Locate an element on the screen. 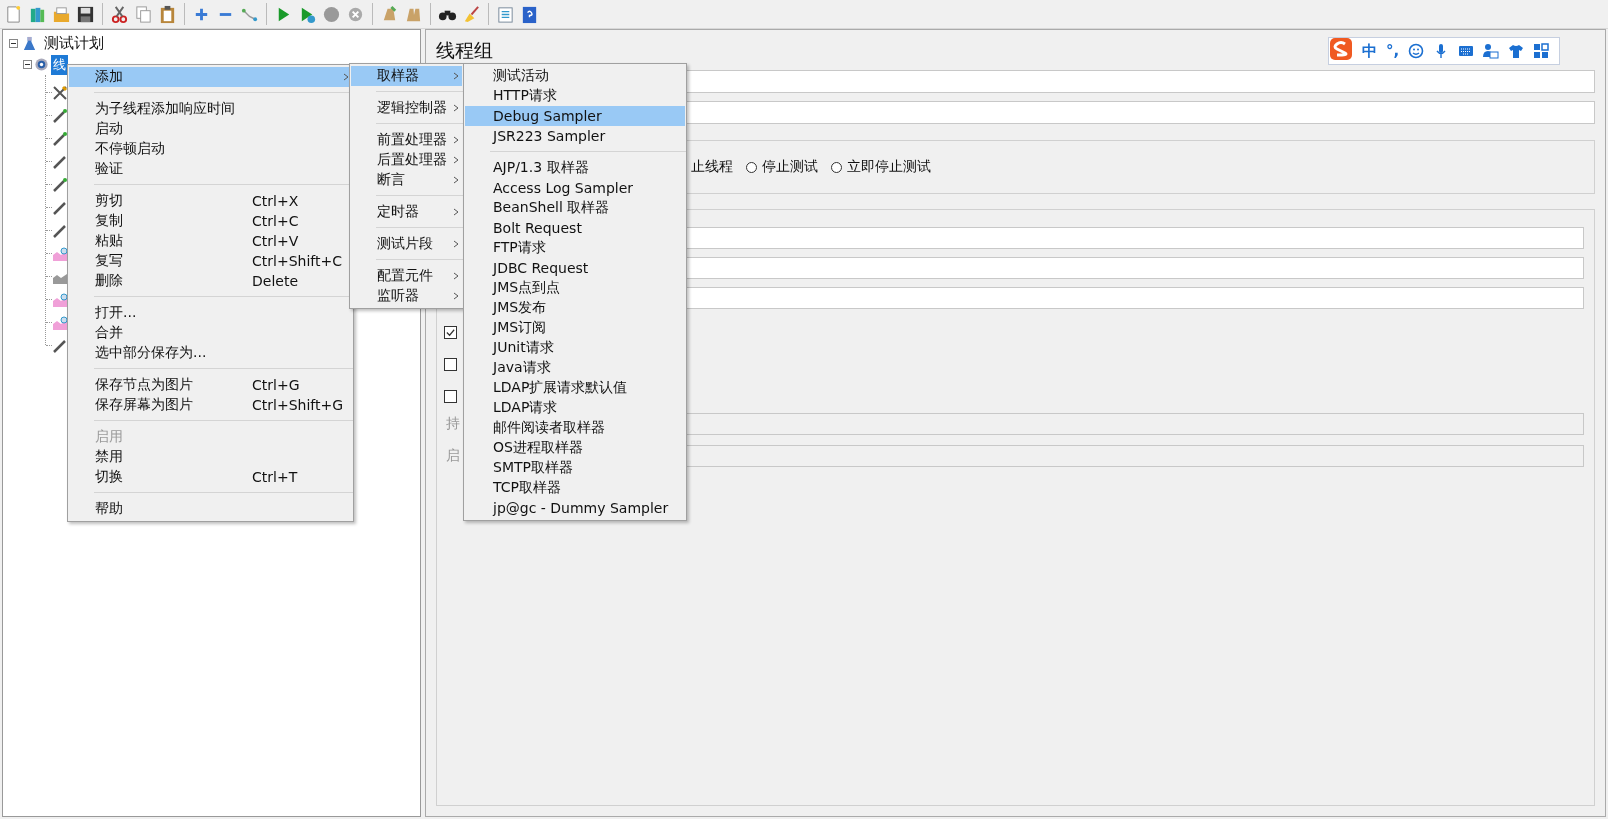 This screenshot has height=819, width=1608. ime-punctuation: °, is located at coordinates (1393, 51).